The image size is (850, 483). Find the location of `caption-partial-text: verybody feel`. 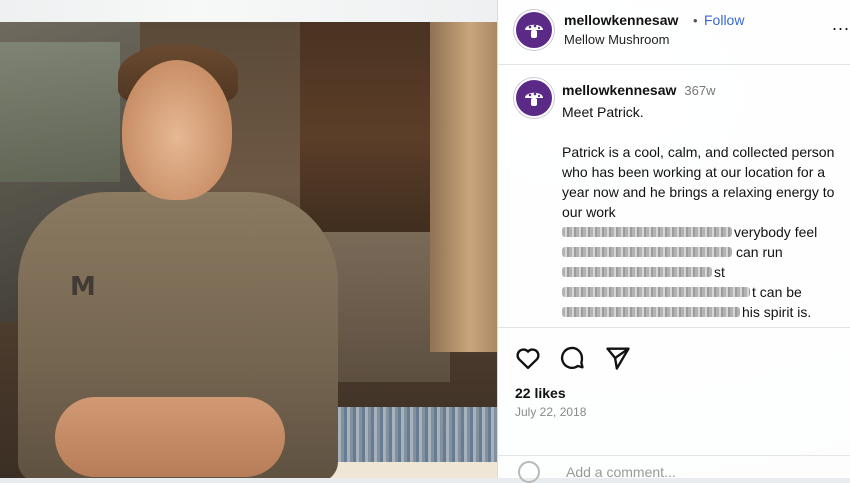

caption-partial-text: verybody feel is located at coordinates (776, 232).